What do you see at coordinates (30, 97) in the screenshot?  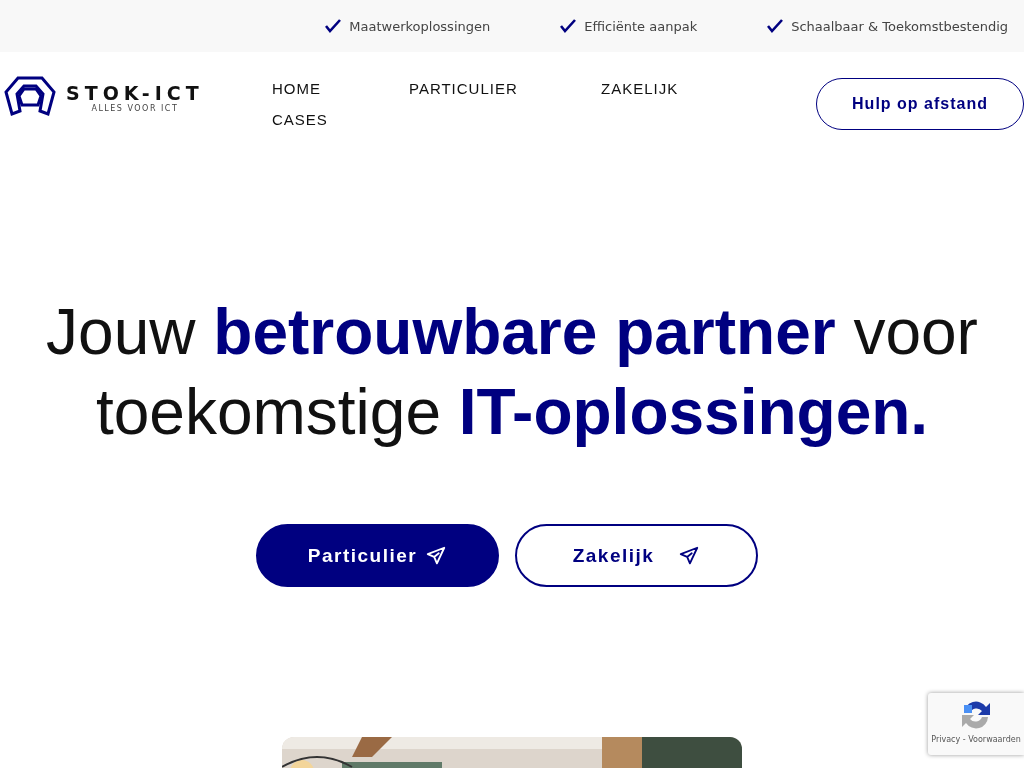 I see `logo-icon` at bounding box center [30, 97].